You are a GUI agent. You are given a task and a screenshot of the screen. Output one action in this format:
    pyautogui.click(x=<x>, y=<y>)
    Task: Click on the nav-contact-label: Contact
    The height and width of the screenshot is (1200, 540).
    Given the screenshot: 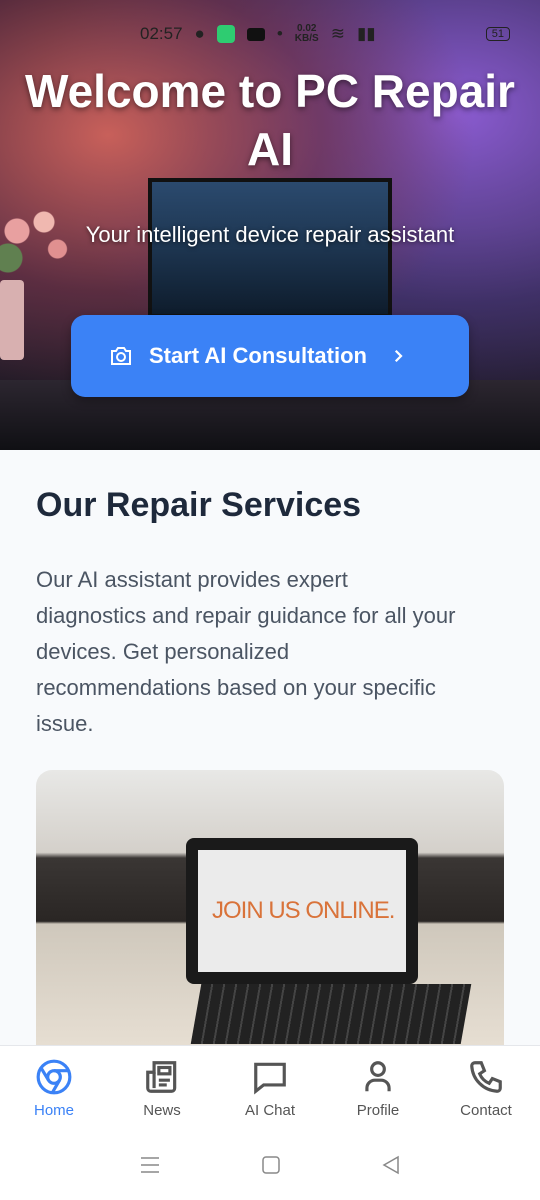 What is the action you would take?
    pyautogui.click(x=486, y=1110)
    